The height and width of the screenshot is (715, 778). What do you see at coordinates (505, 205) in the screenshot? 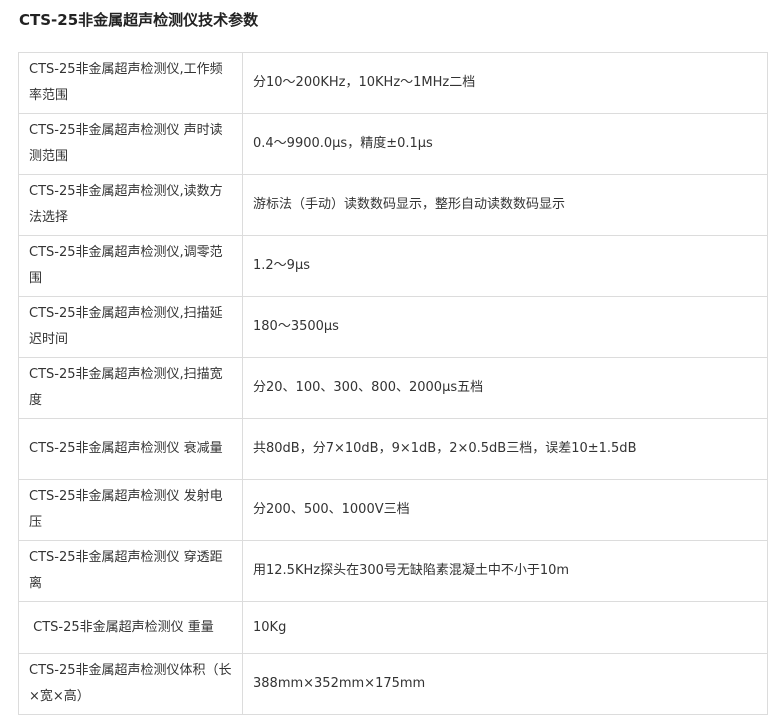
I see `value-cell: 游标法（手动）读数数码显示，整形自动读数数码显示` at bounding box center [505, 205].